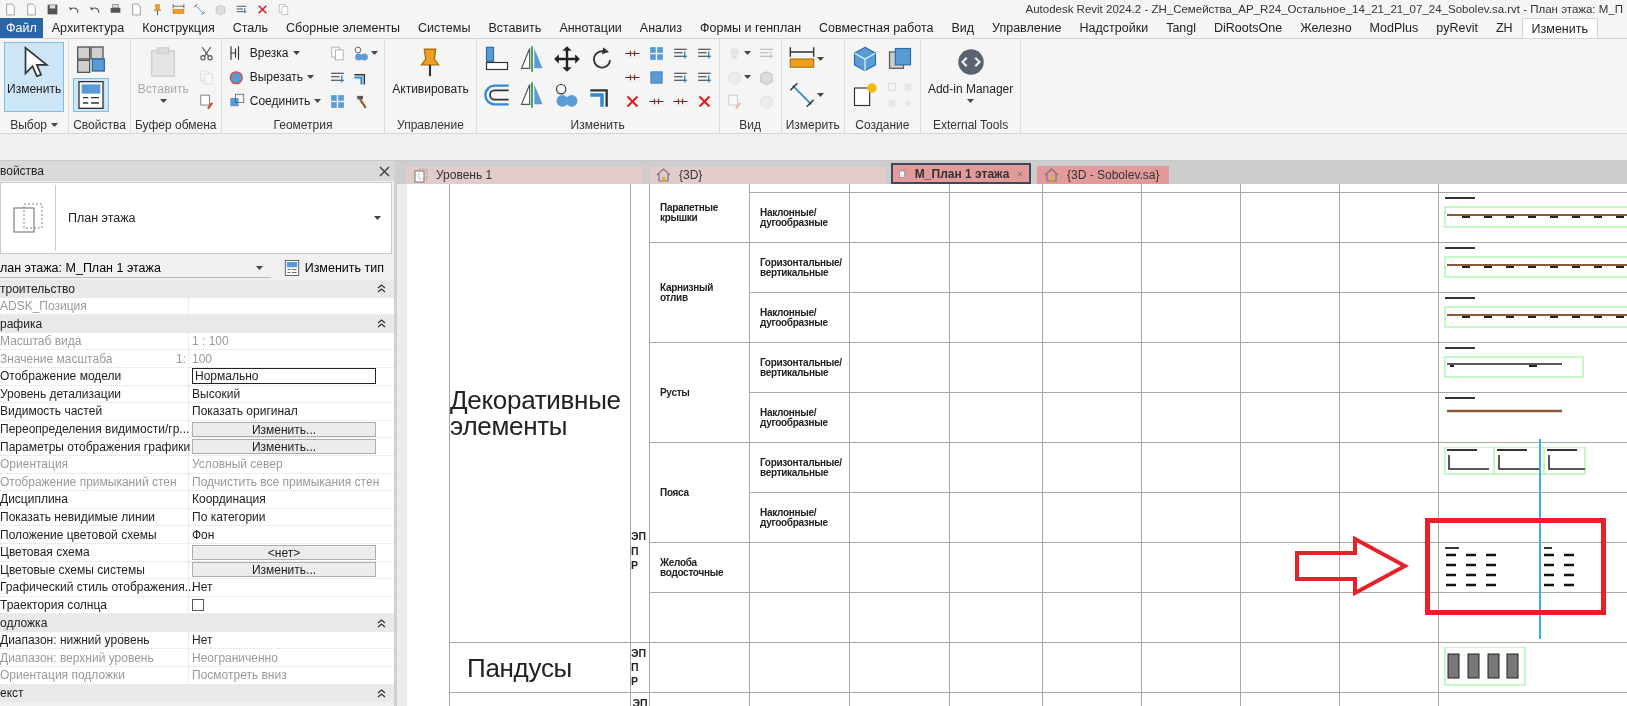  I want to click on view-tab: {3D - Sobolev.sa}, so click(1103, 175).